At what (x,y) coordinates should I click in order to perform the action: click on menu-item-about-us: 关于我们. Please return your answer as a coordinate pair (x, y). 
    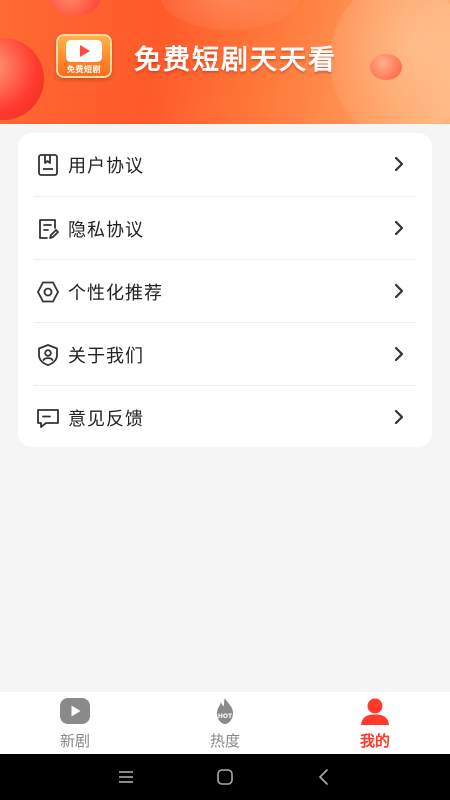
    Looking at the image, I should click on (225, 354).